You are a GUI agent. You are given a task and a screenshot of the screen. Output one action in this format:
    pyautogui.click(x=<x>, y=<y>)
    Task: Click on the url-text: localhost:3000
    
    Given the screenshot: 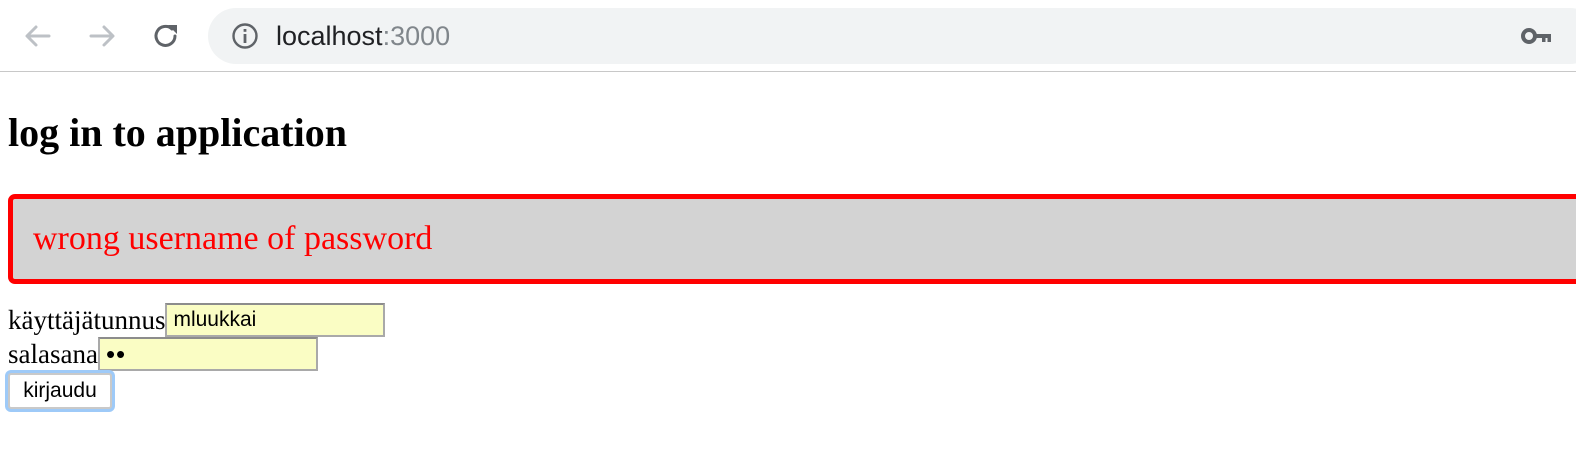 What is the action you would take?
    pyautogui.click(x=363, y=36)
    